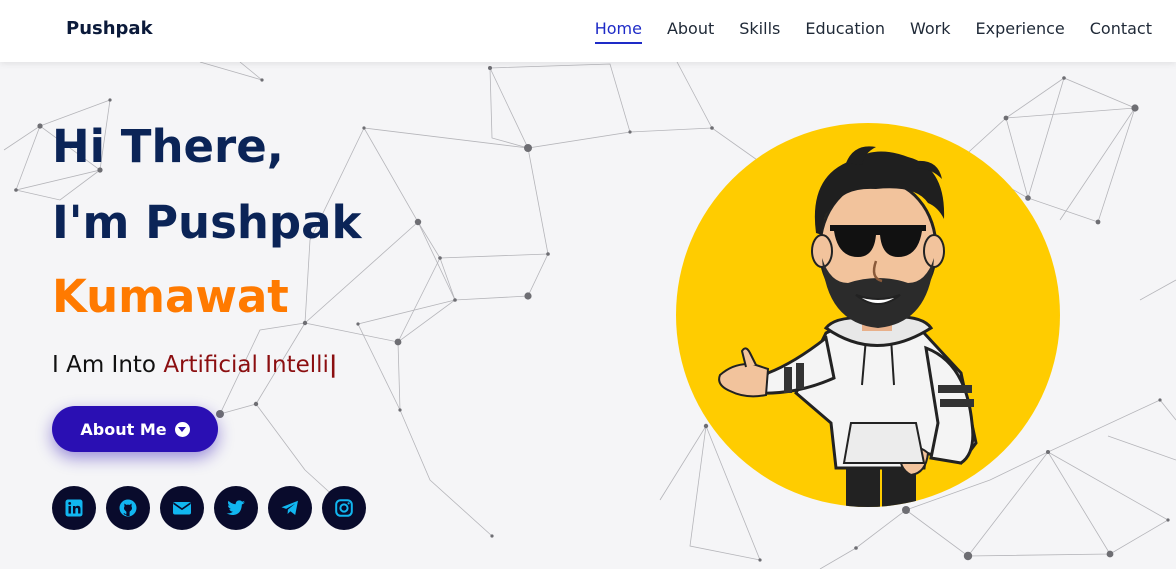 Image resolution: width=1176 pixels, height=569 pixels. I want to click on about-me-button: About Me, so click(135, 429).